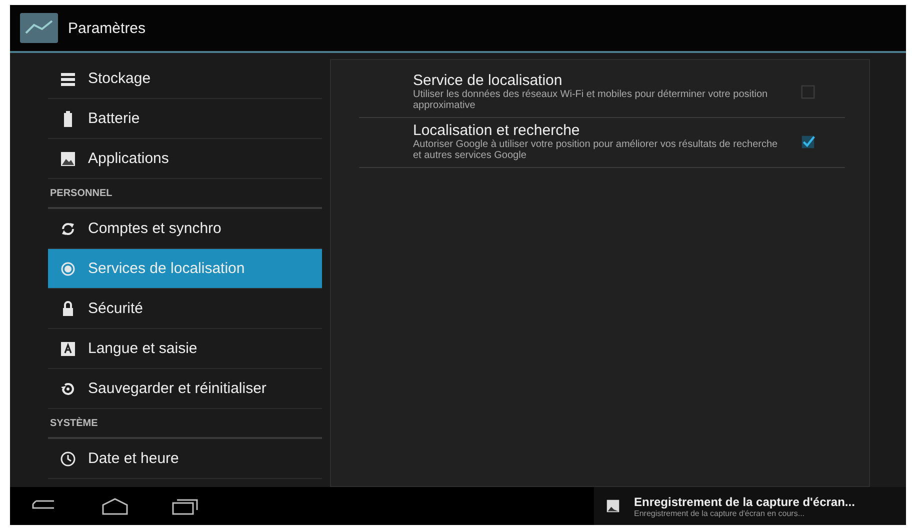 The height and width of the screenshot is (531, 912). I want to click on clock-icon, so click(68, 458).